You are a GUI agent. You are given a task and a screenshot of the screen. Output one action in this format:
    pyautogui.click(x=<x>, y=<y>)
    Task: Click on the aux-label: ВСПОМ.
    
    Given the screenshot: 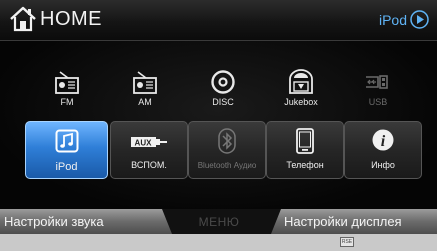 What is the action you would take?
    pyautogui.click(x=149, y=165)
    